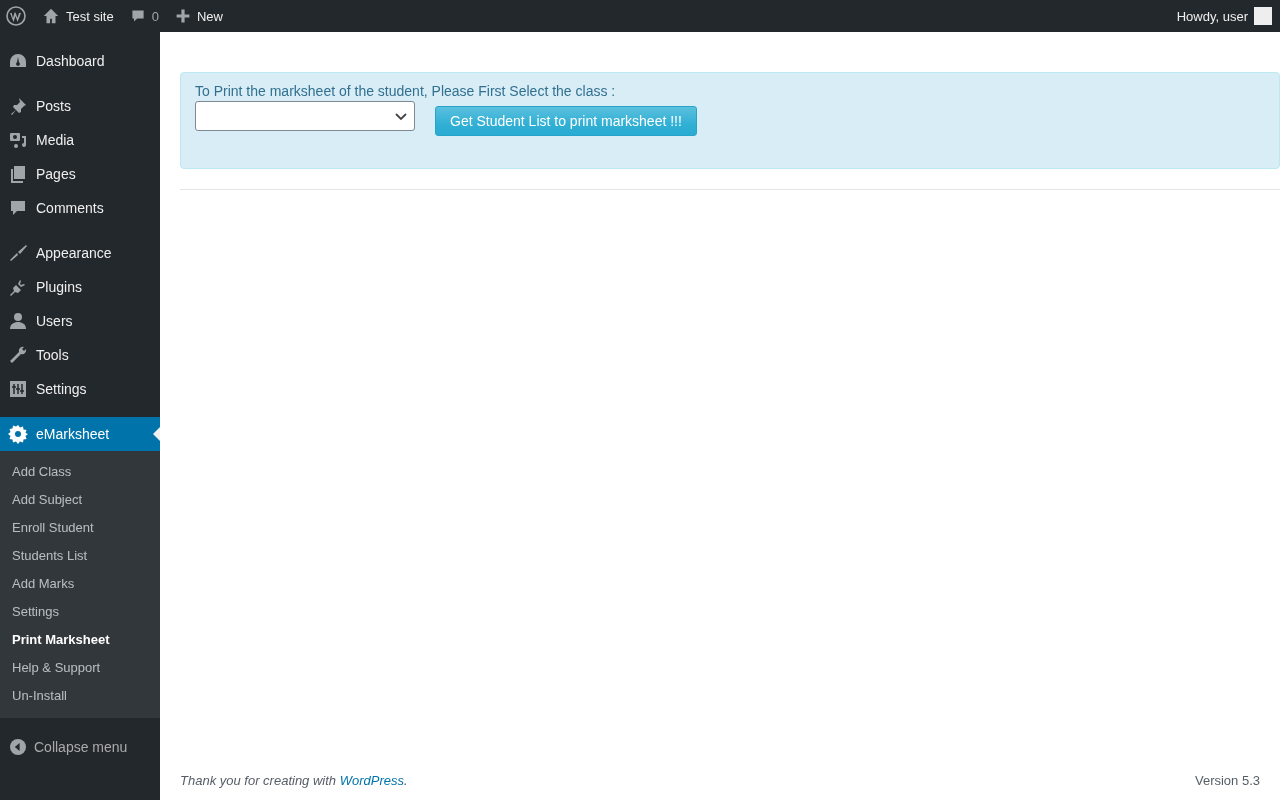 This screenshot has height=800, width=1280. What do you see at coordinates (156, 434) in the screenshot?
I see `current-page-pointer-icon` at bounding box center [156, 434].